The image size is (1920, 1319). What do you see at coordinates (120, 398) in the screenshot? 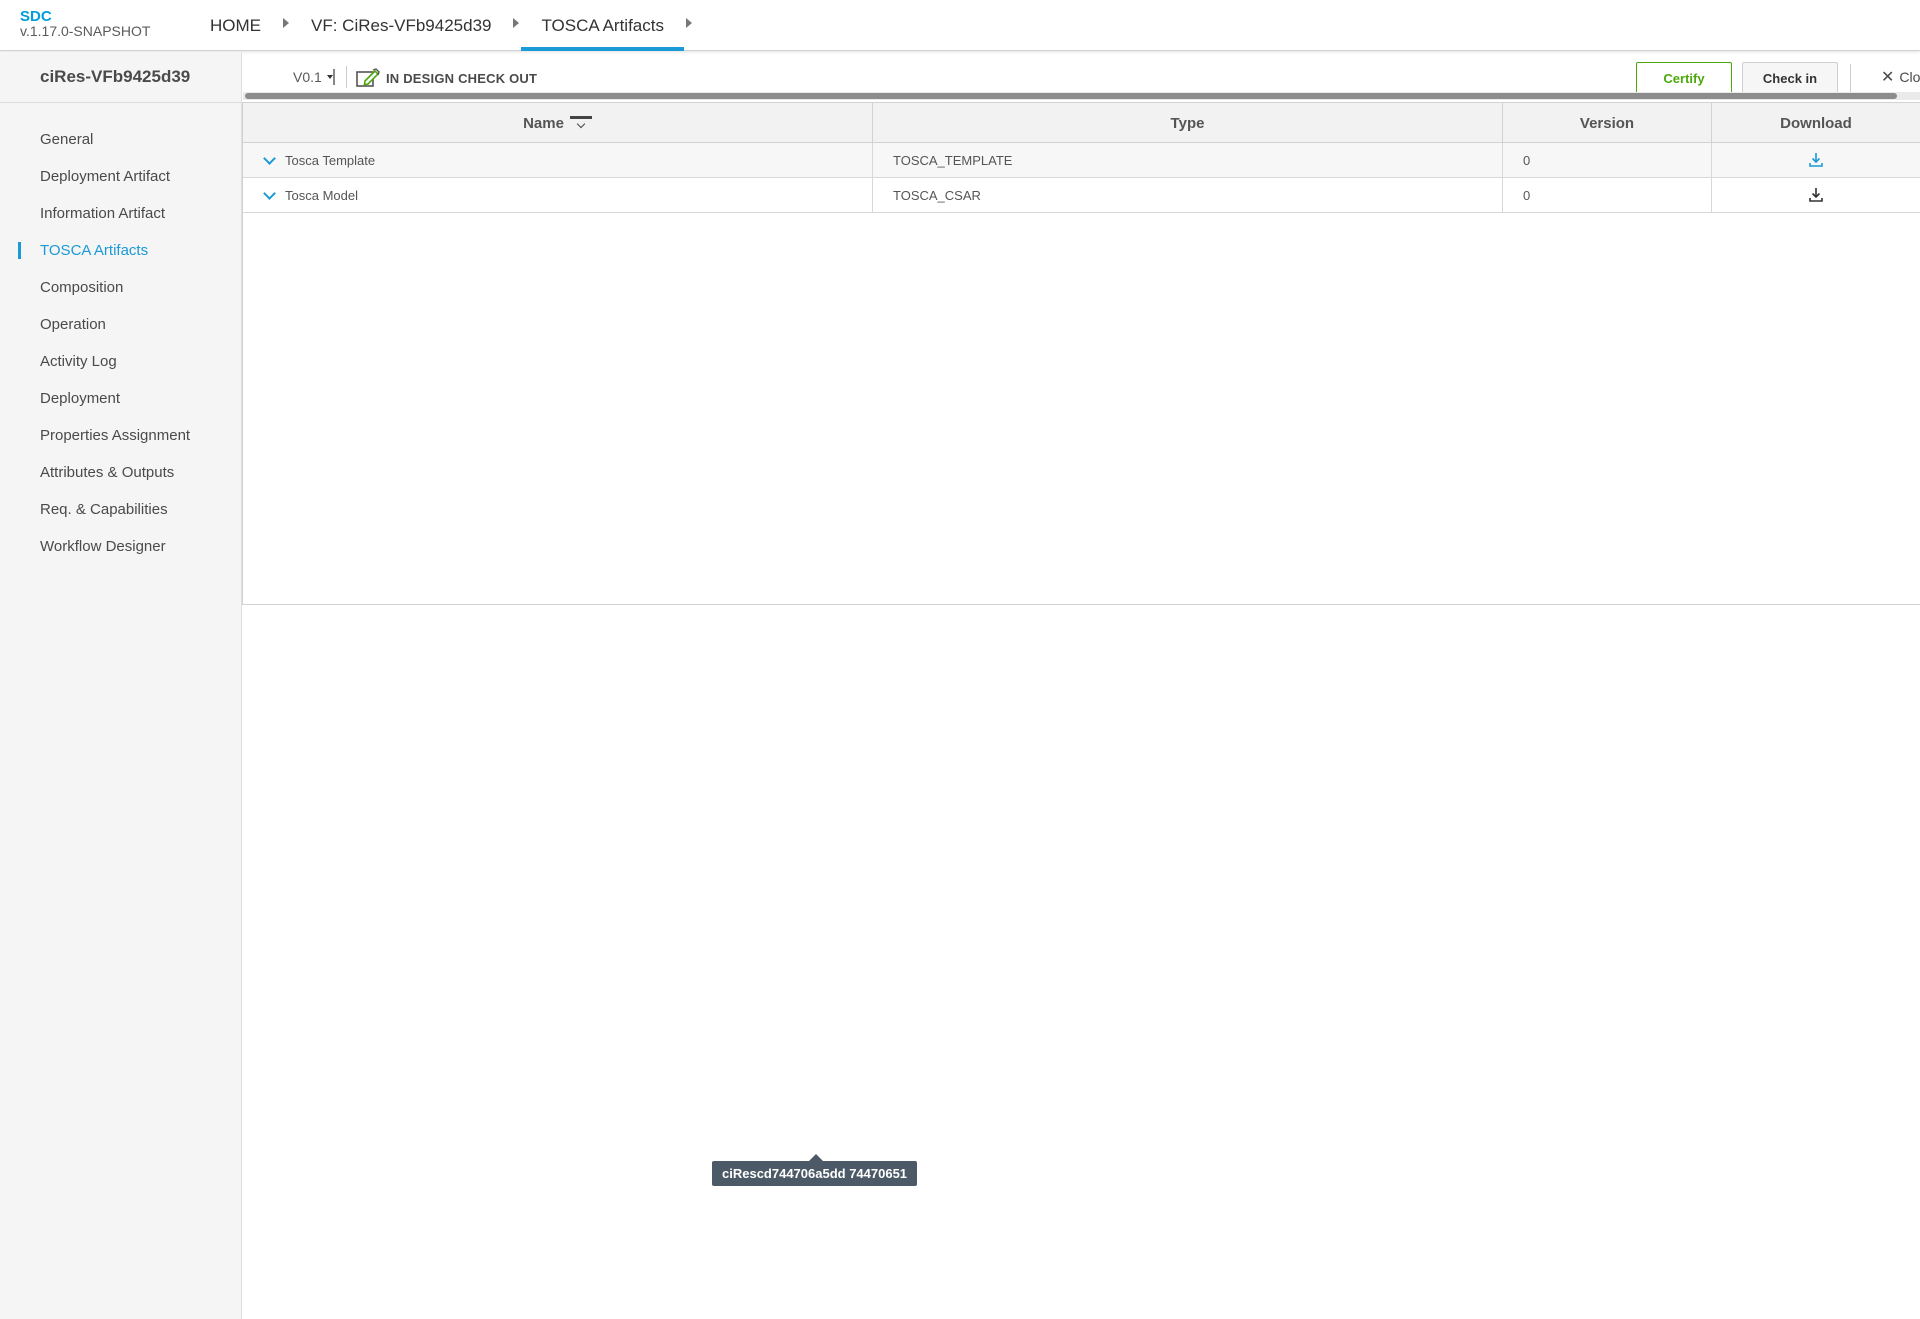
I see `sidebar-item-deployment: Deployment` at bounding box center [120, 398].